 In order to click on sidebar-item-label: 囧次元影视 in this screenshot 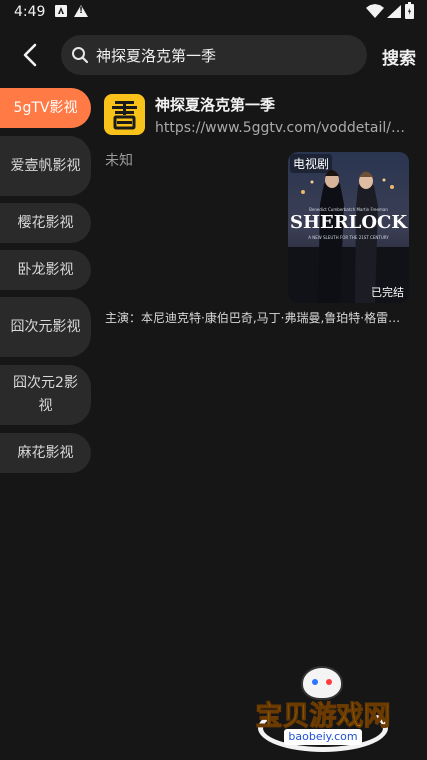, I will do `click(45, 326)`.